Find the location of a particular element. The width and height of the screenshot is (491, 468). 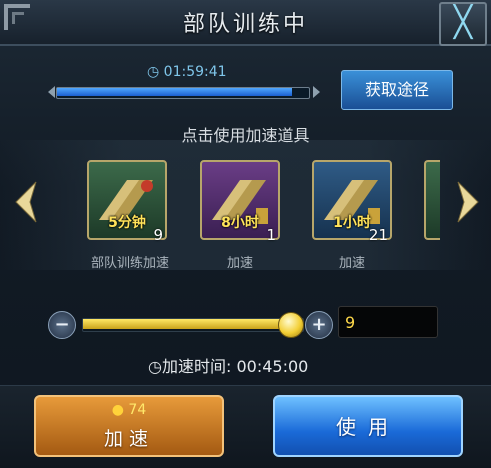

item-slot-1h: 1小时 21 is located at coordinates (352, 202).